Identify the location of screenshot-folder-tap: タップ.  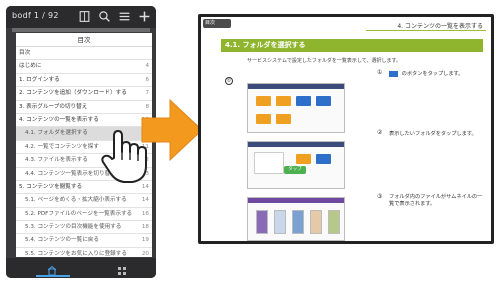
(296, 165).